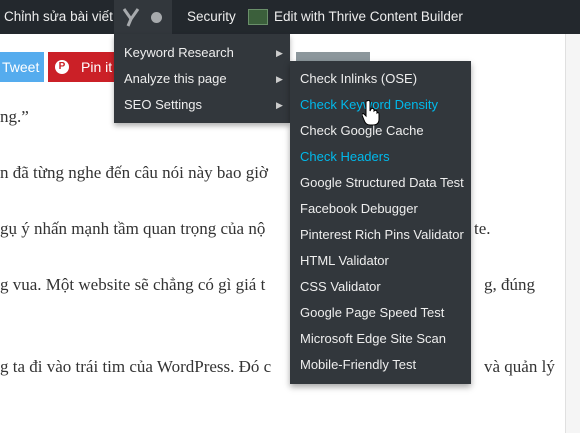 This screenshot has width=580, height=433. Describe the element at coordinates (211, 17) in the screenshot. I see `security-menu: Security` at that location.